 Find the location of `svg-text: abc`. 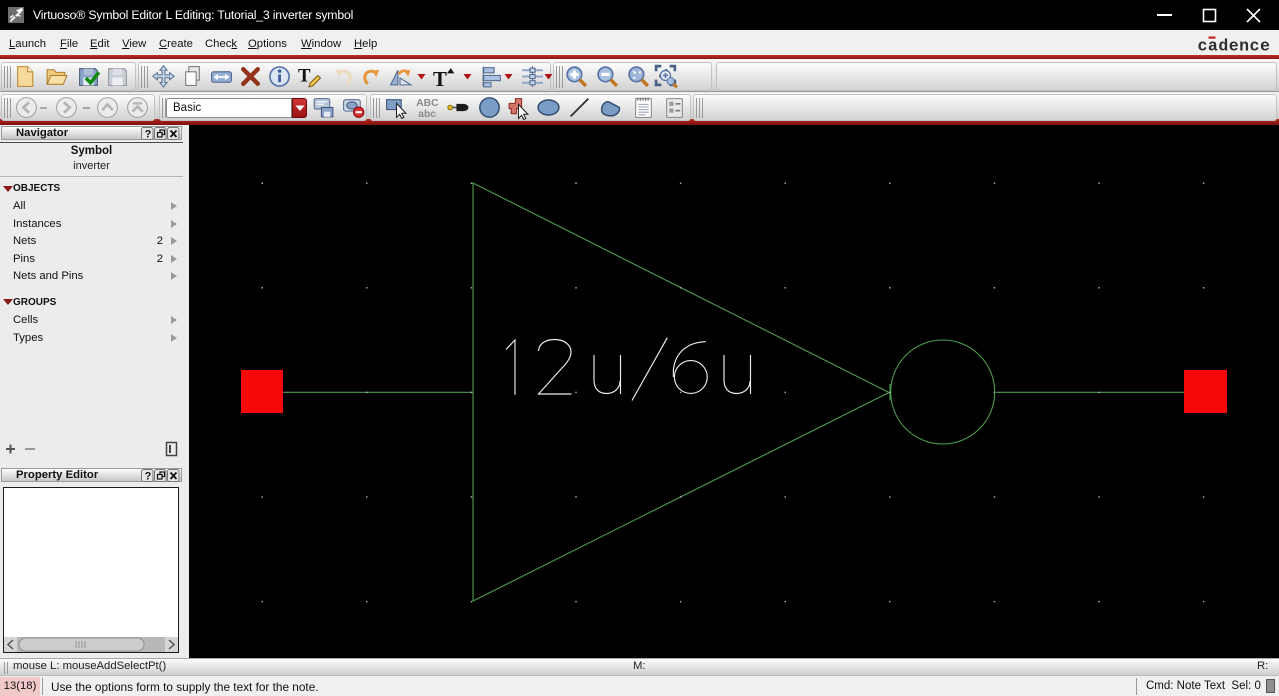

svg-text: abc is located at coordinates (427, 114).